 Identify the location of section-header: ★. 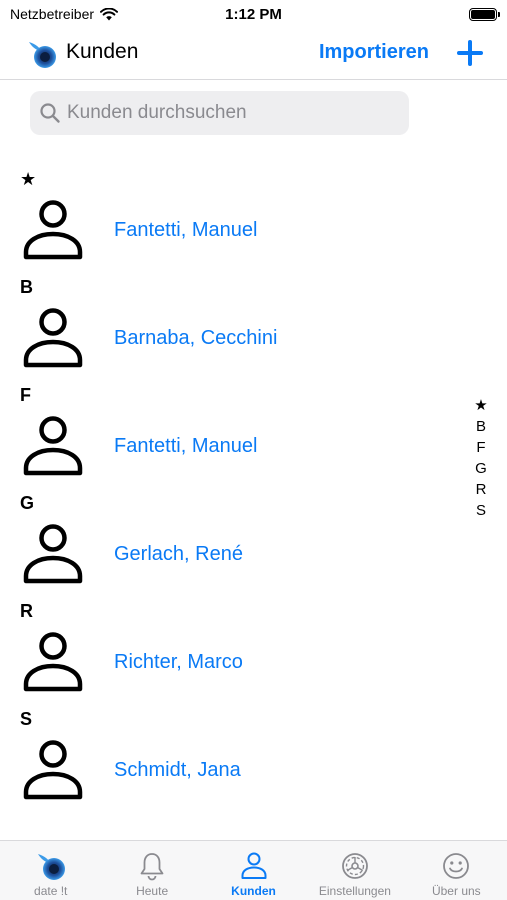
(28, 179).